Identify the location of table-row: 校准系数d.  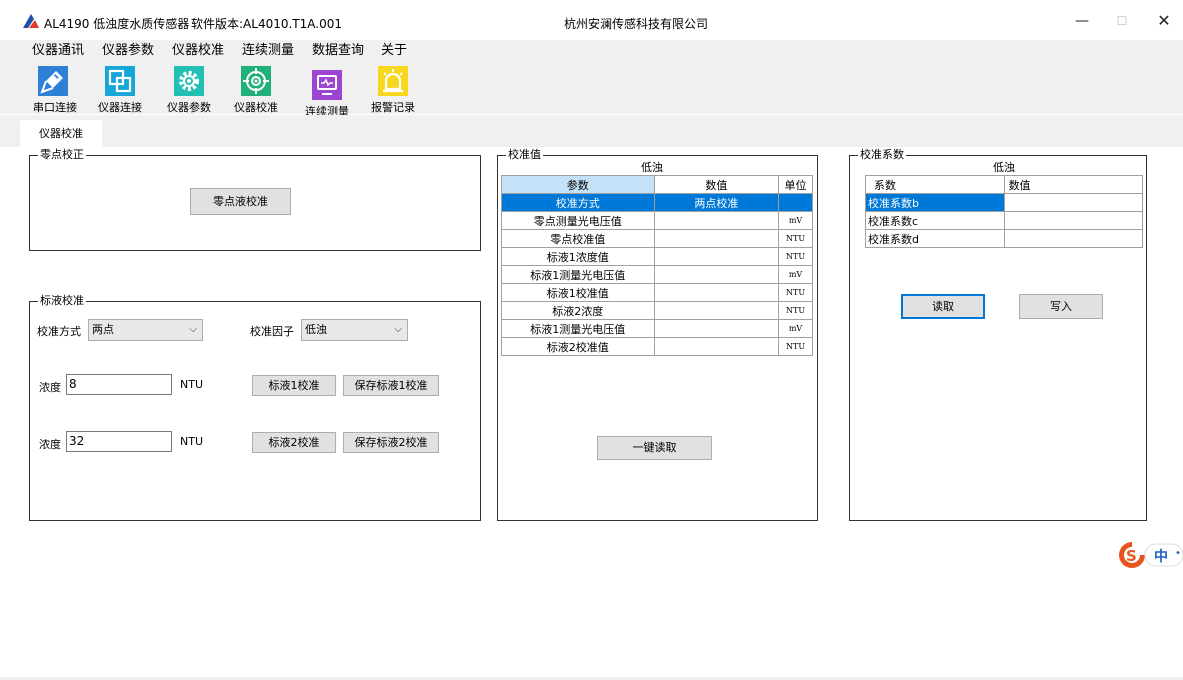
(1004, 238).